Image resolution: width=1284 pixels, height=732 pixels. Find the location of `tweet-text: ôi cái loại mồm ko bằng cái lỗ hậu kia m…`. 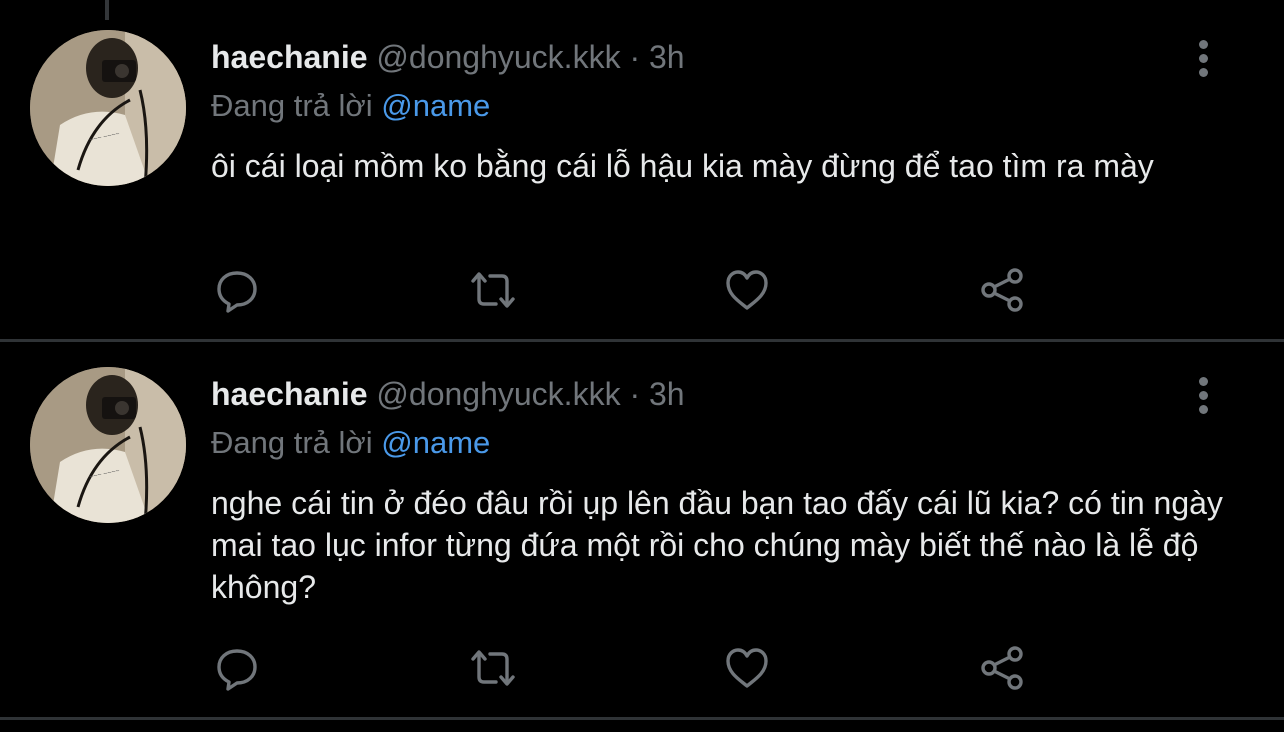

tweet-text: ôi cái loại mồm ko bằng cái lỗ hậu kia m… is located at coordinates (682, 166).